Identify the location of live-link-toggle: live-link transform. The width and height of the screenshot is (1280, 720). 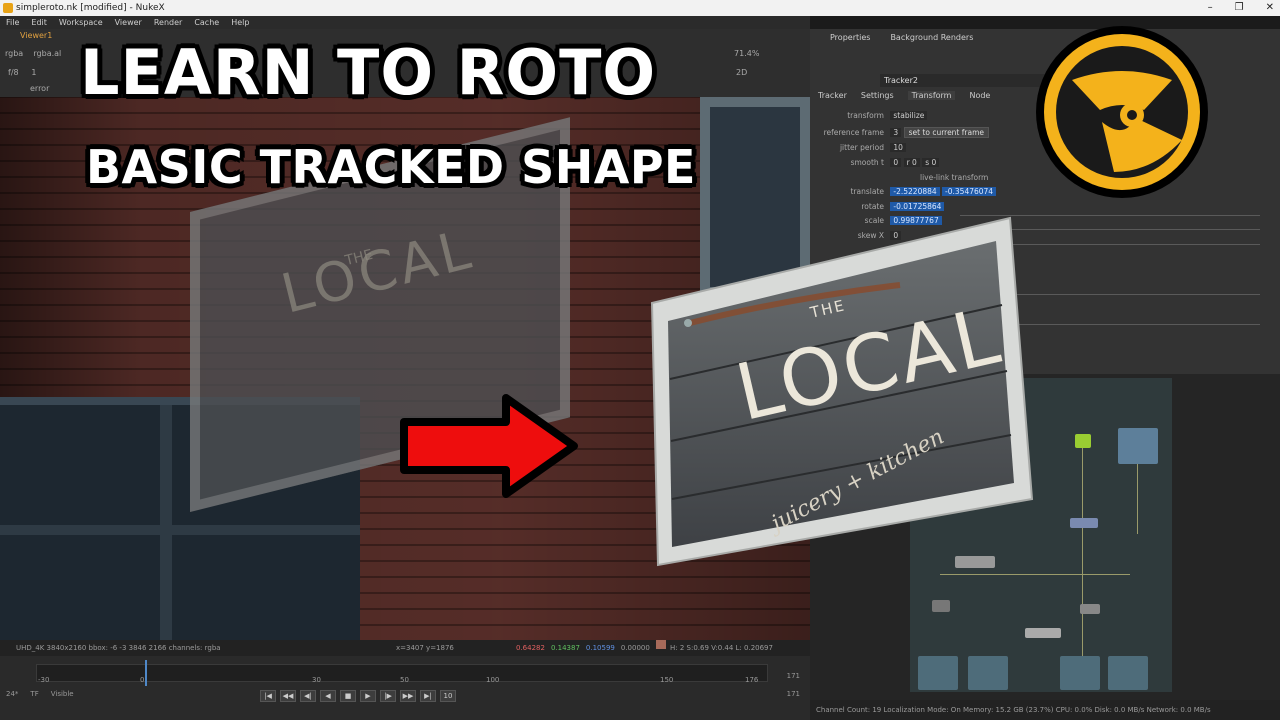
(954, 177).